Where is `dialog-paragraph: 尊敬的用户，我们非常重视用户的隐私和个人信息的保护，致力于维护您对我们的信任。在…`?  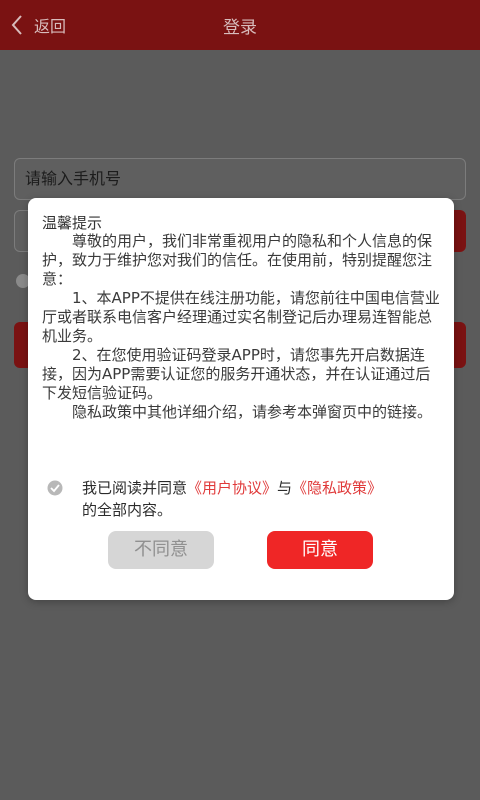 dialog-paragraph: 尊敬的用户，我们非常重视用户的隐私和个人信息的保护，致力于维护您对我们的信任。在… is located at coordinates (237, 260).